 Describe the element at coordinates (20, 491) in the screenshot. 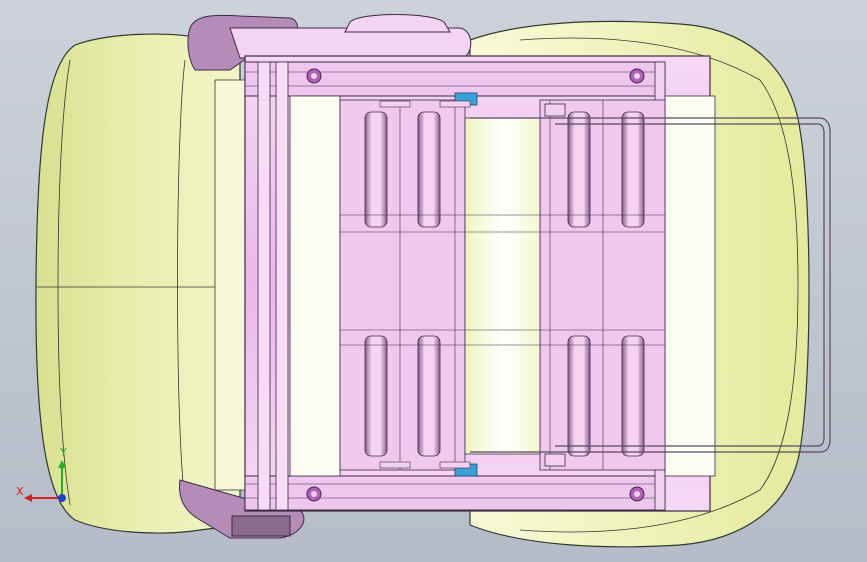

I see `x-axis-label: X` at that location.